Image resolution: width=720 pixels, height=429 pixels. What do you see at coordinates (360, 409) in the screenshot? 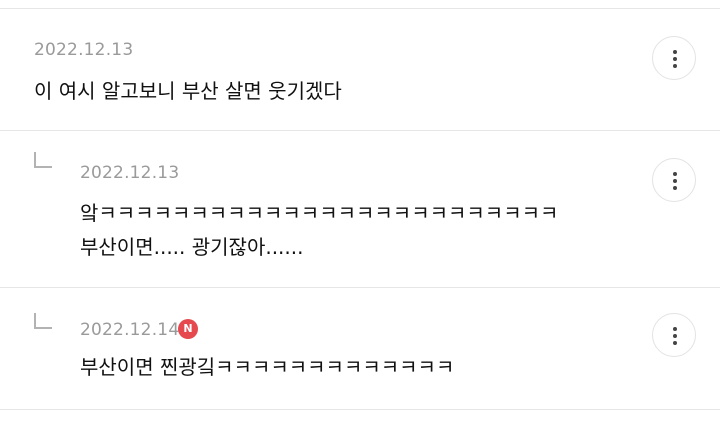
I see `divider` at bounding box center [360, 409].